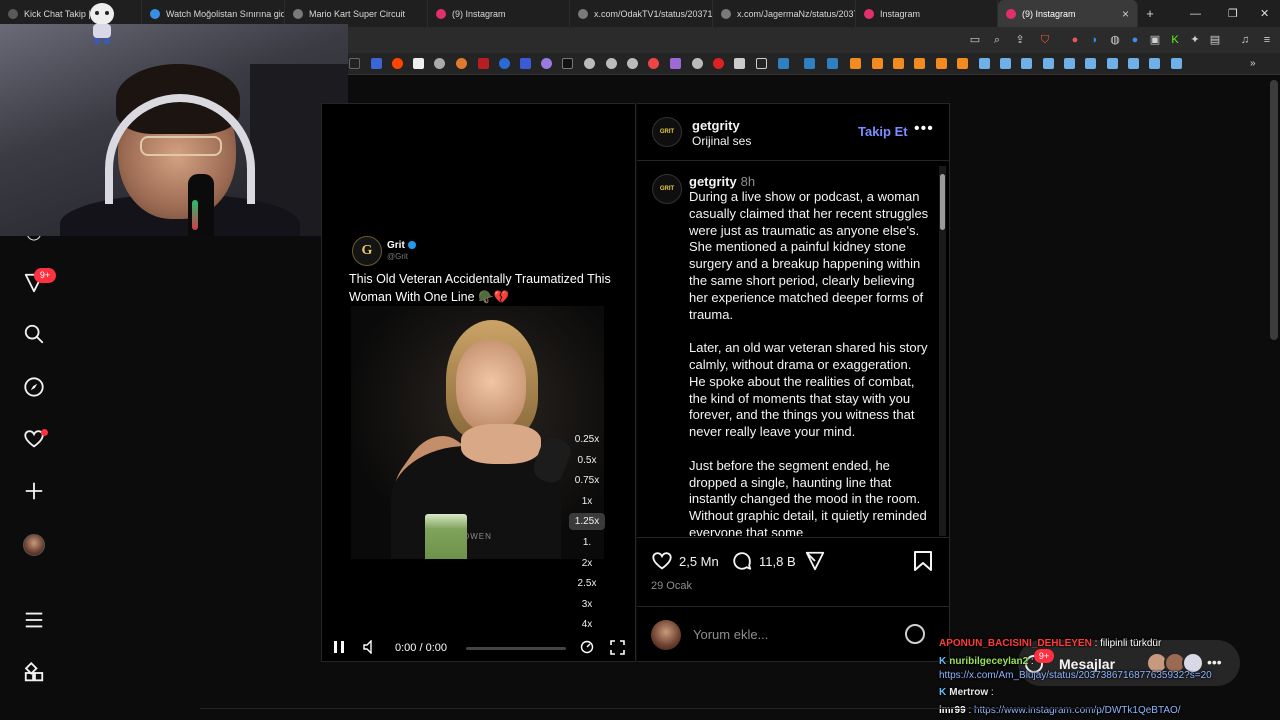 This screenshot has height=720, width=1280. I want to click on speed-option: 0.25x, so click(587, 439).